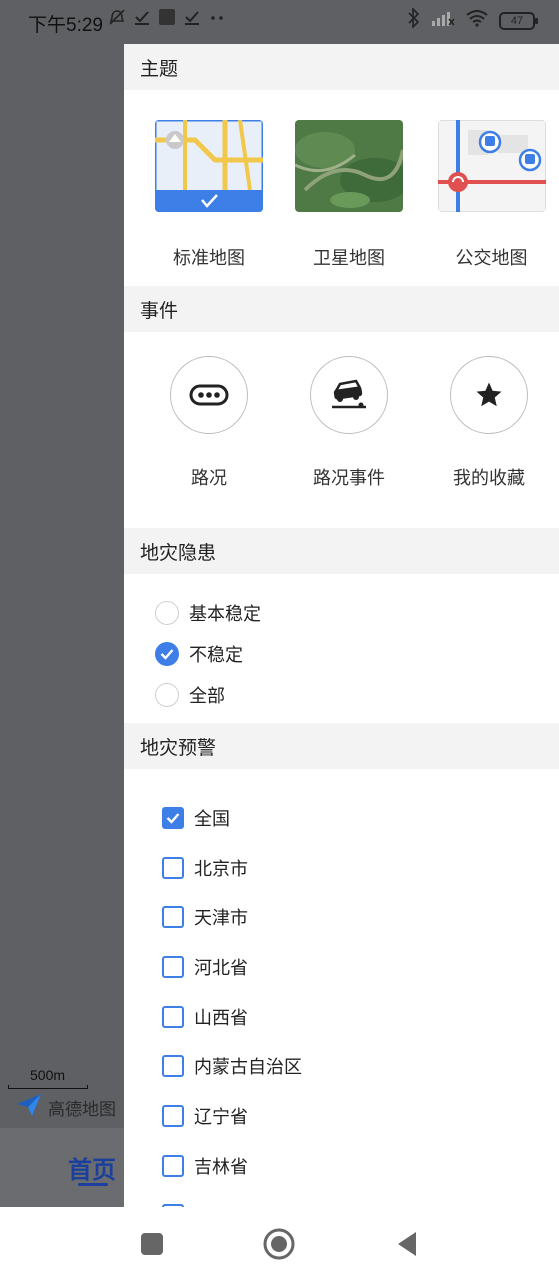 The width and height of the screenshot is (559, 1280). Describe the element at coordinates (341, 1066) in the screenshot. I see `region-item-inner-mongolia: 内蒙古自治区` at that location.